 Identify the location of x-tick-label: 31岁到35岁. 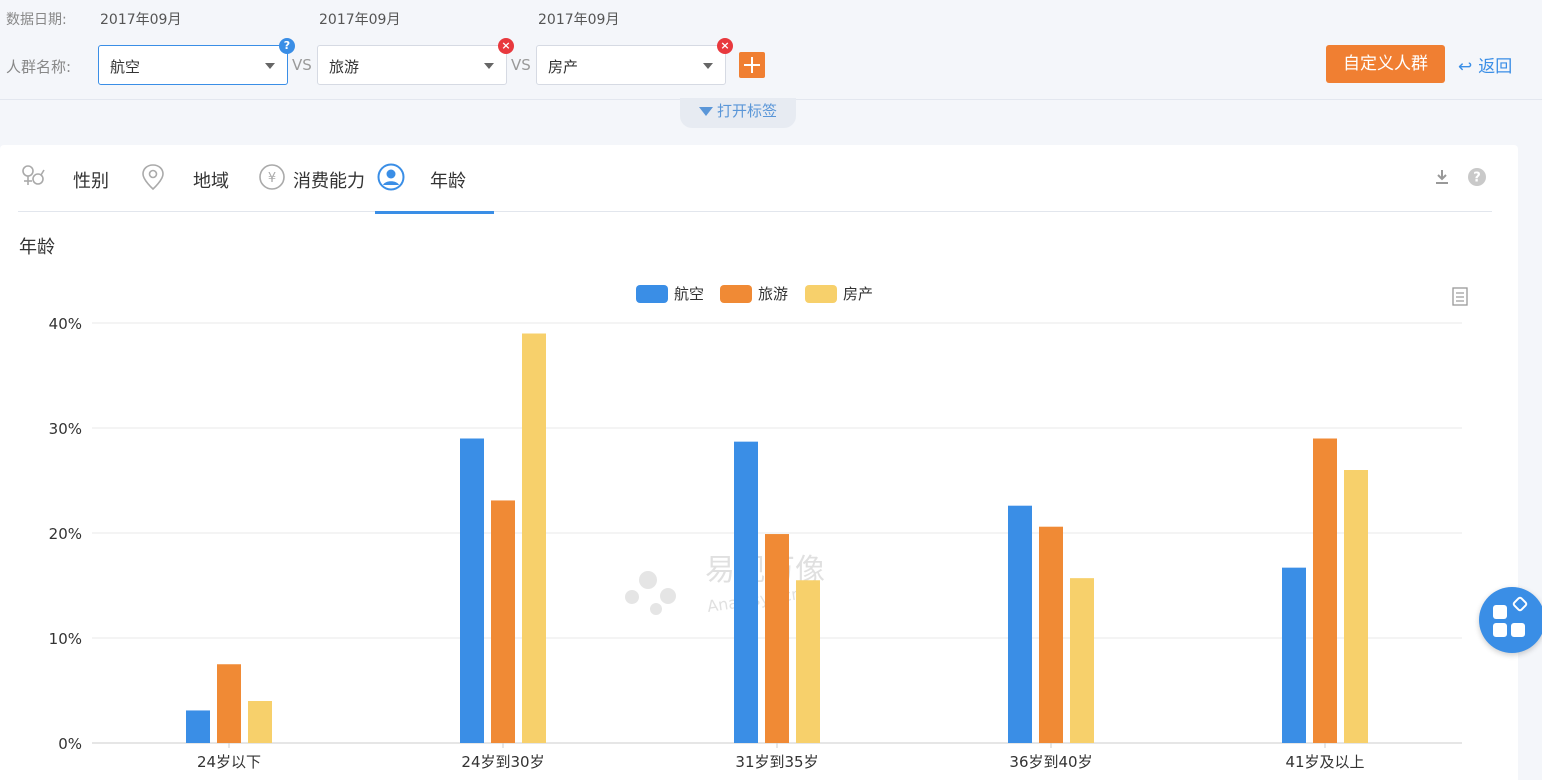
(776, 762).